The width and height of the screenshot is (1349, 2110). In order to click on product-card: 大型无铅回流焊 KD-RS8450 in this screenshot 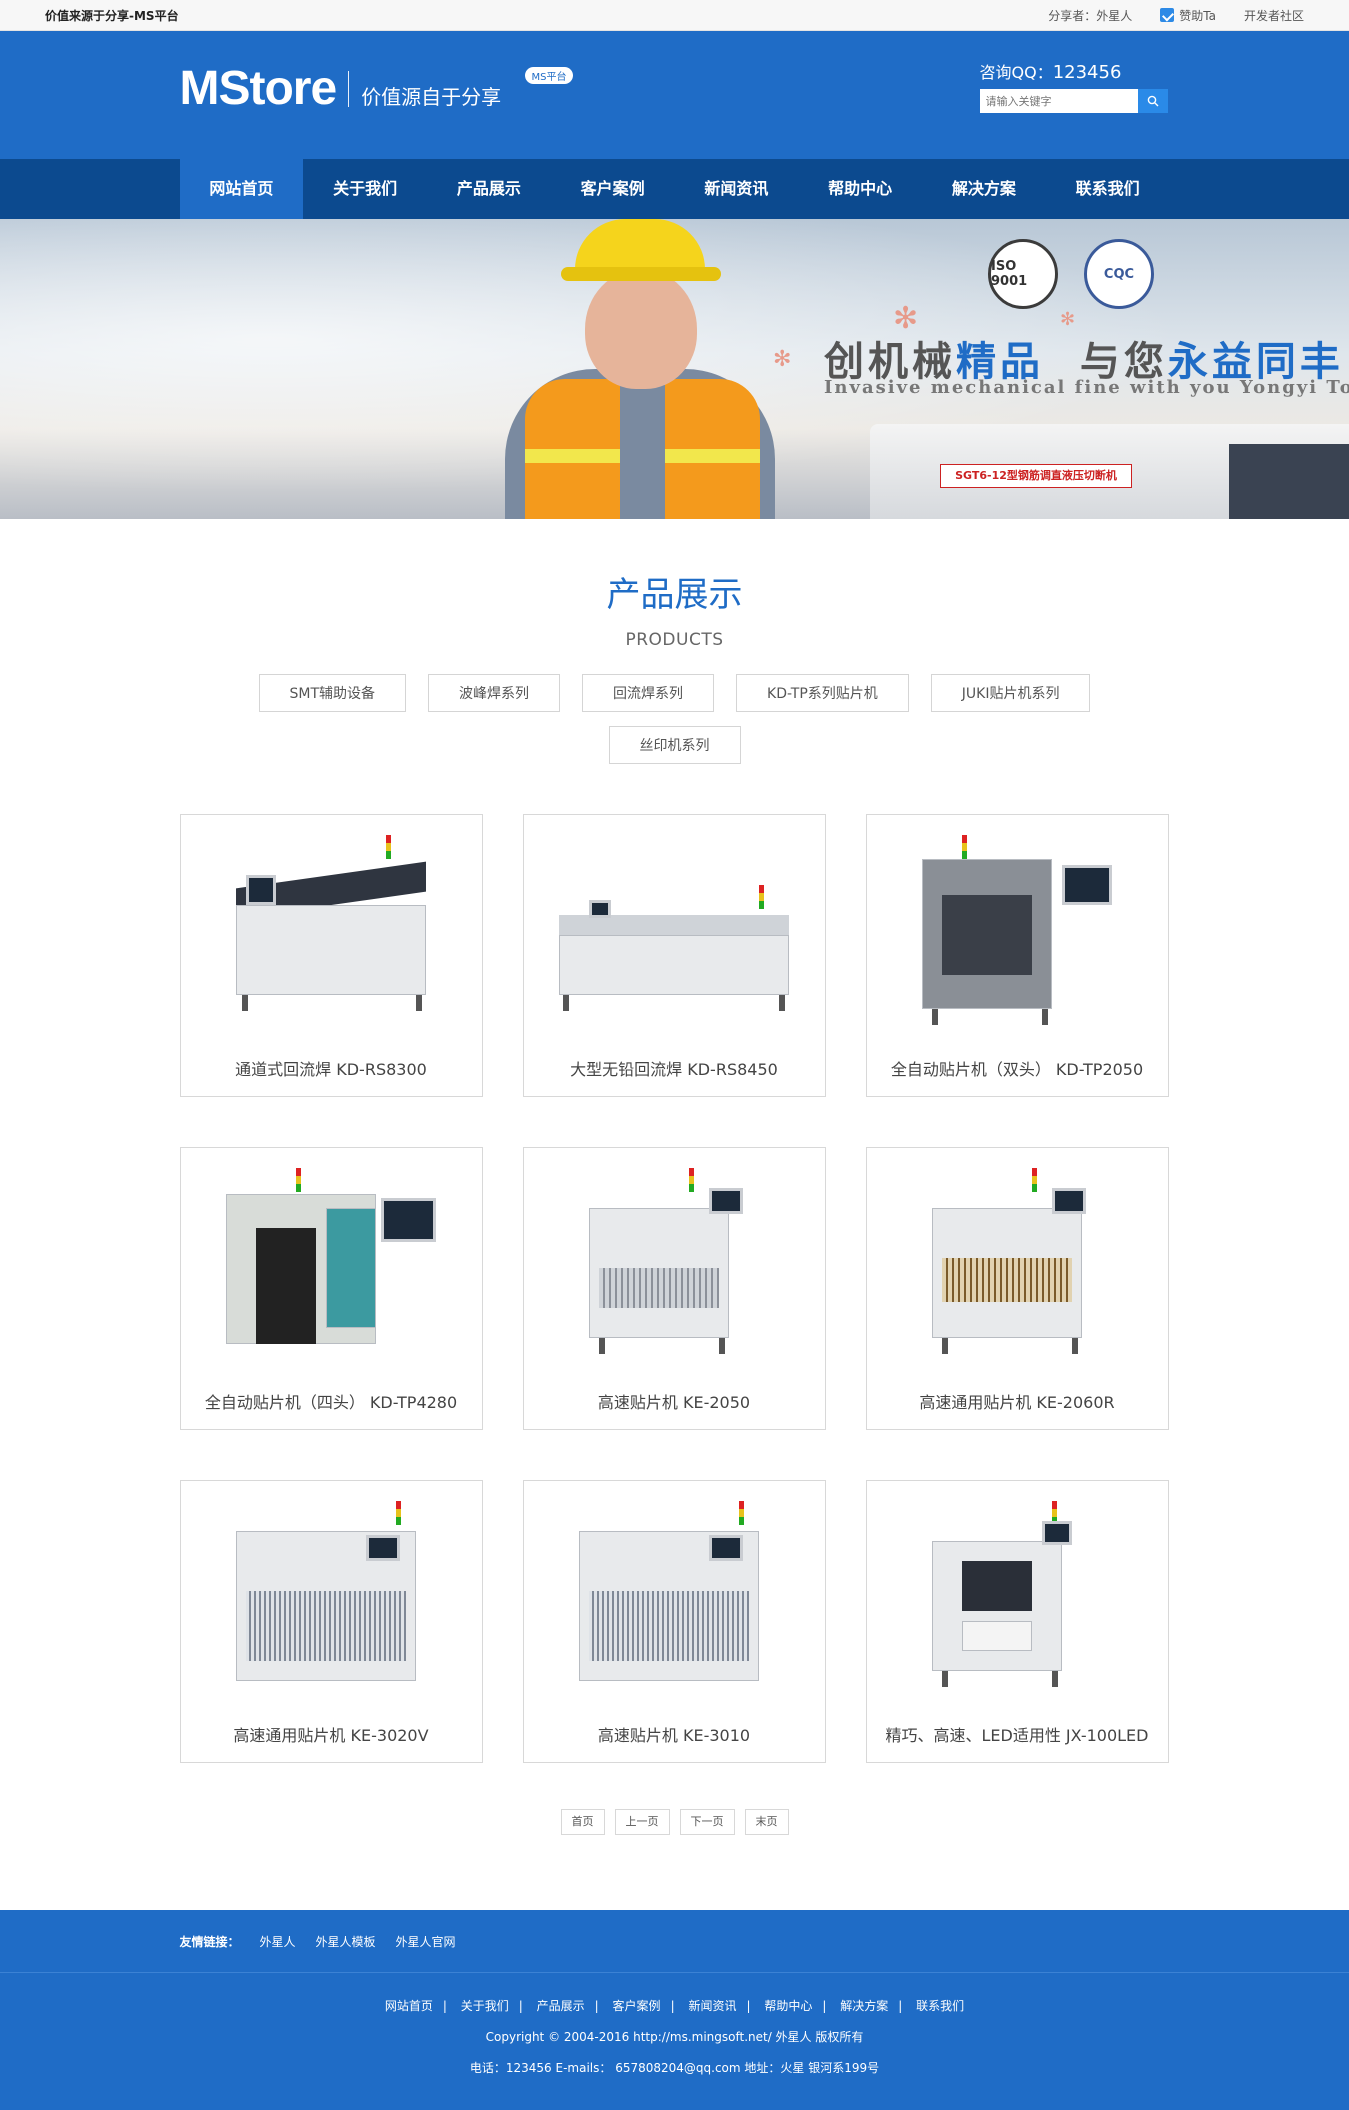, I will do `click(674, 955)`.